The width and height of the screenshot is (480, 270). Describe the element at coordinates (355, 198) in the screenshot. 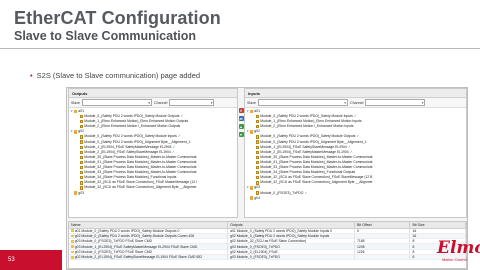

I see `tree-item: g04` at that location.